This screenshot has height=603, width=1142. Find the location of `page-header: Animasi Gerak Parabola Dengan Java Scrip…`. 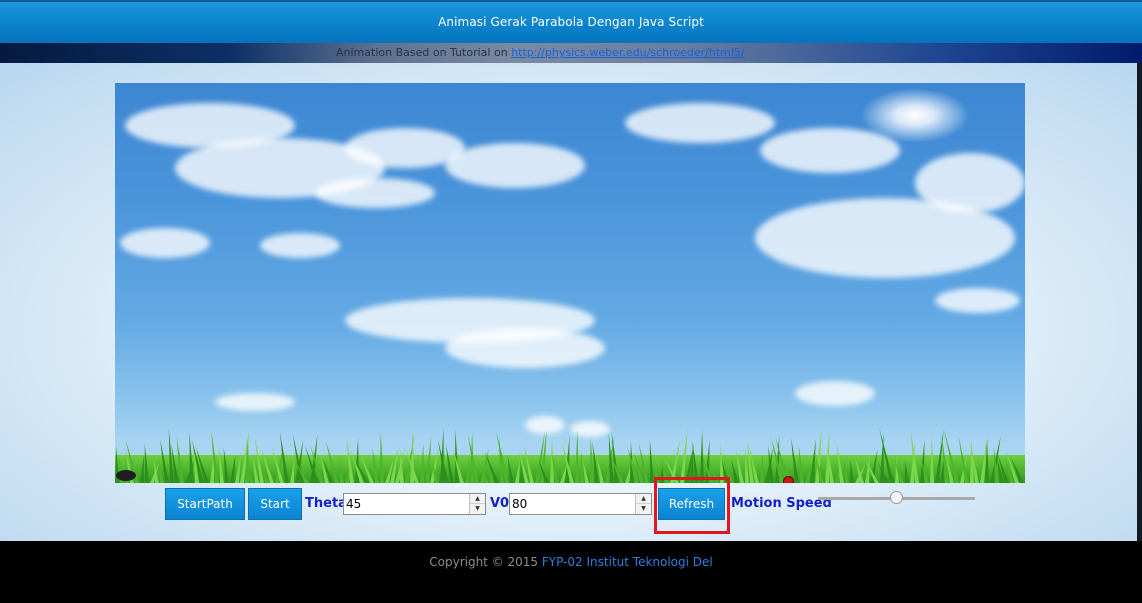

page-header: Animasi Gerak Parabola Dengan Java Scrip… is located at coordinates (571, 21).